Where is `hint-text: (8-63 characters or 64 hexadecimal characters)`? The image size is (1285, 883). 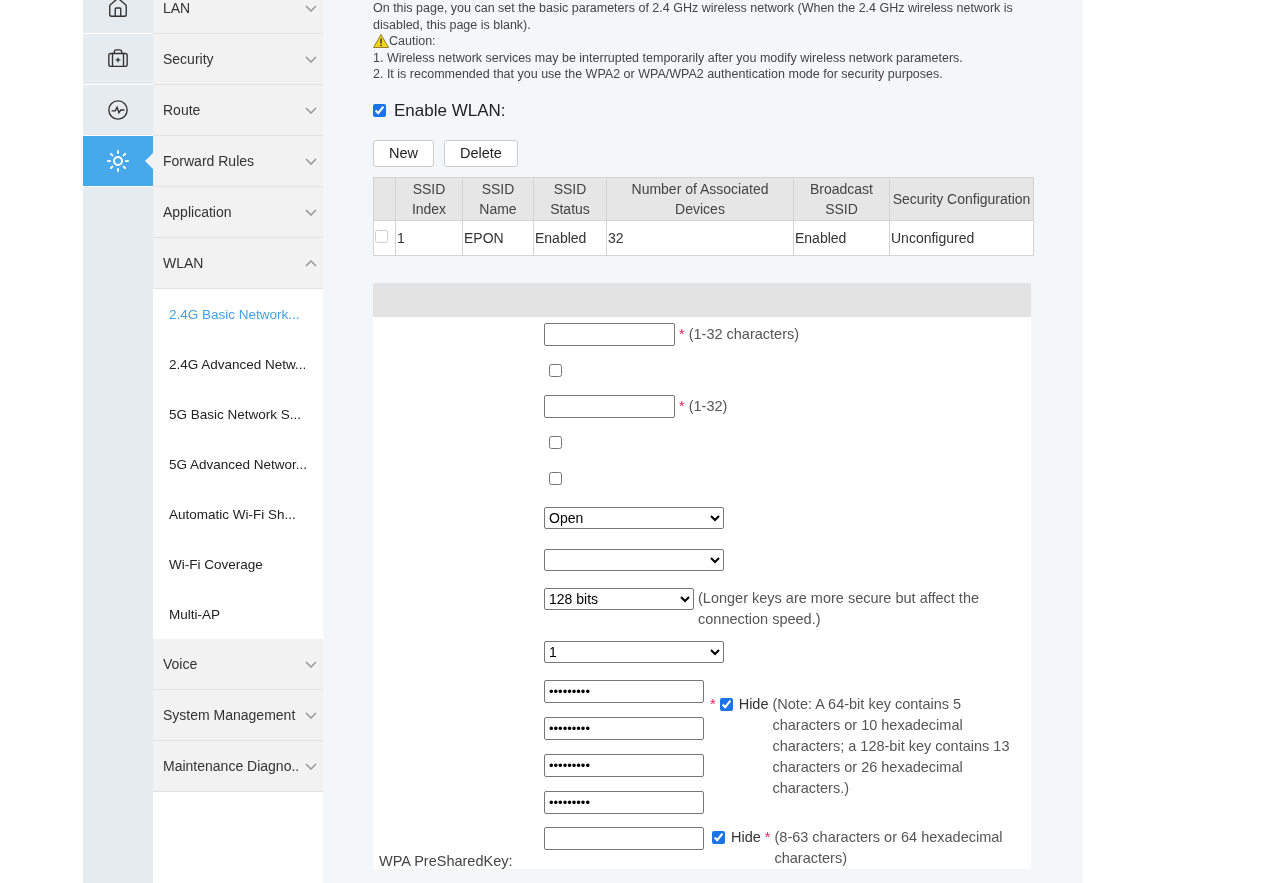 hint-text: (8-63 characters or 64 hexadecimal characters) is located at coordinates (889, 847).